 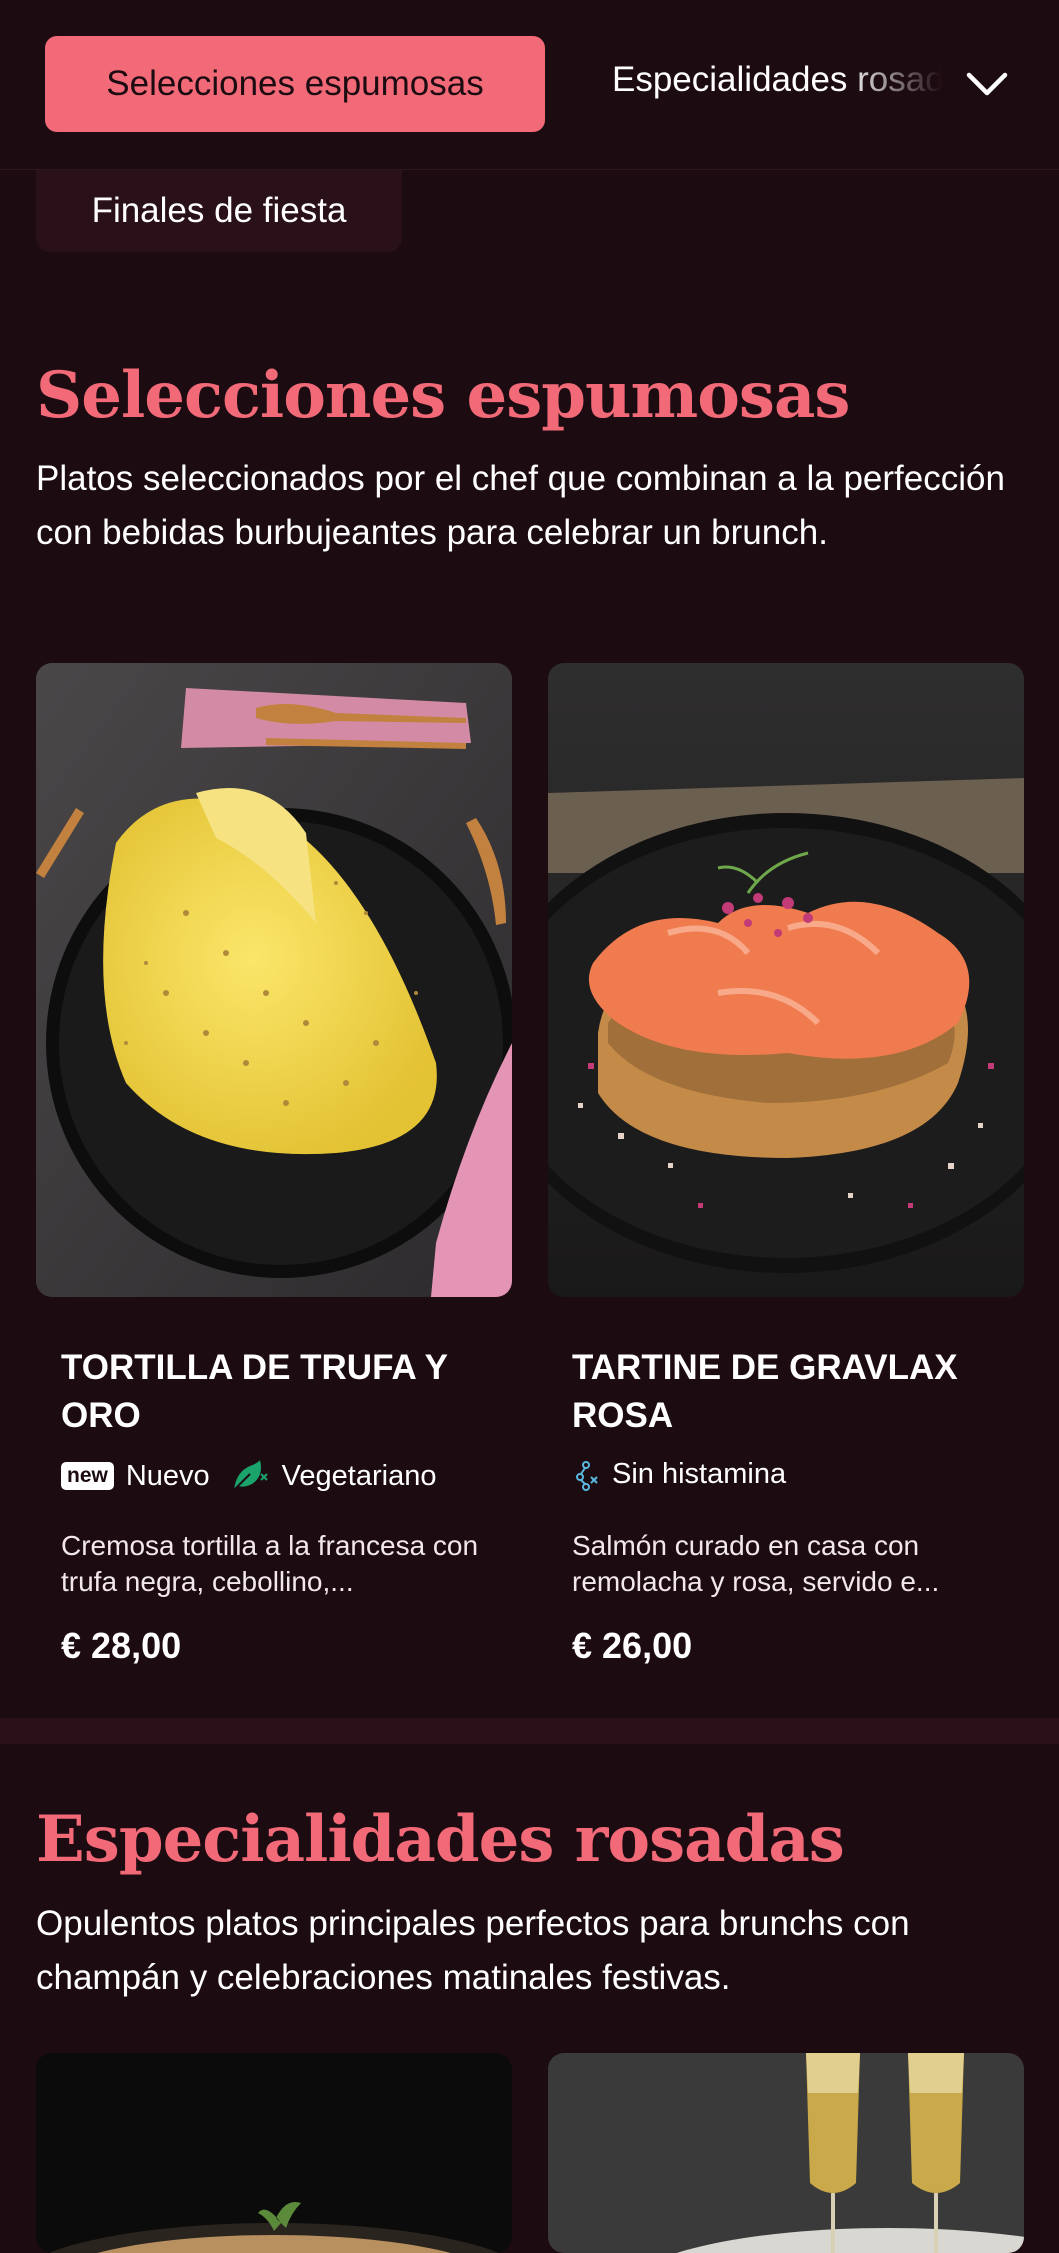 What do you see at coordinates (219, 211) in the screenshot?
I see `tab-finales-de-fiesta: Finales de fiesta` at bounding box center [219, 211].